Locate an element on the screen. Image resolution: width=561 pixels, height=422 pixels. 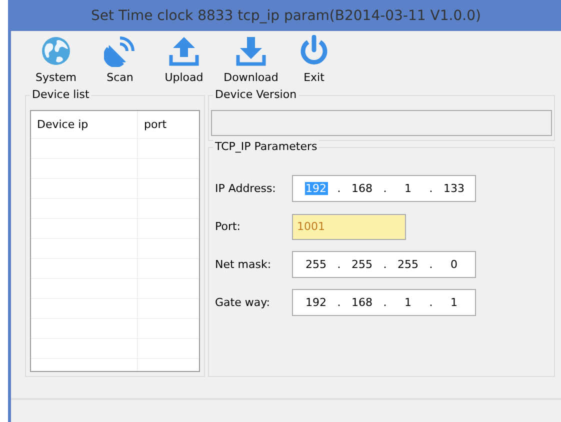
ip-address-field: 192 . 168 . 1 . 133 is located at coordinates (384, 188).